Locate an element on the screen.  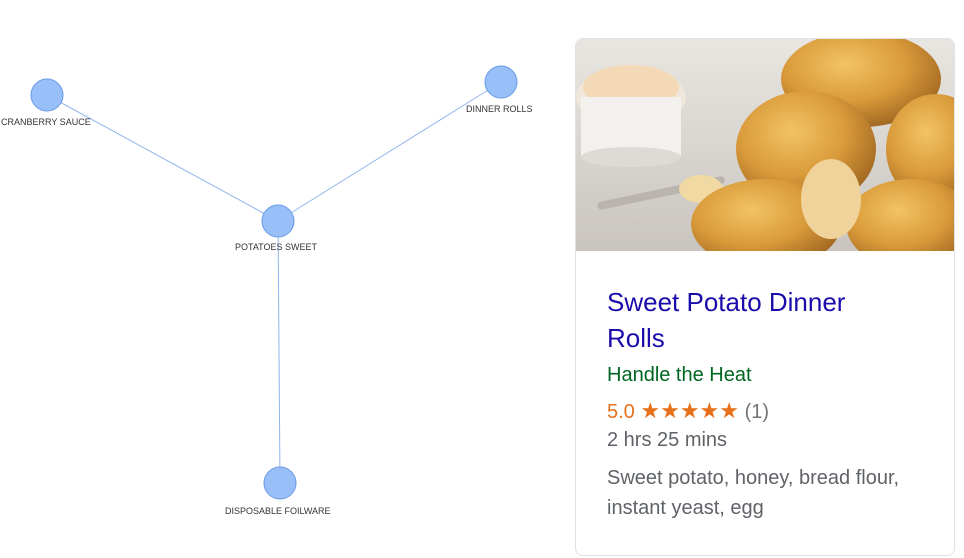
node-potatoes-sweet is located at coordinates (278, 221).